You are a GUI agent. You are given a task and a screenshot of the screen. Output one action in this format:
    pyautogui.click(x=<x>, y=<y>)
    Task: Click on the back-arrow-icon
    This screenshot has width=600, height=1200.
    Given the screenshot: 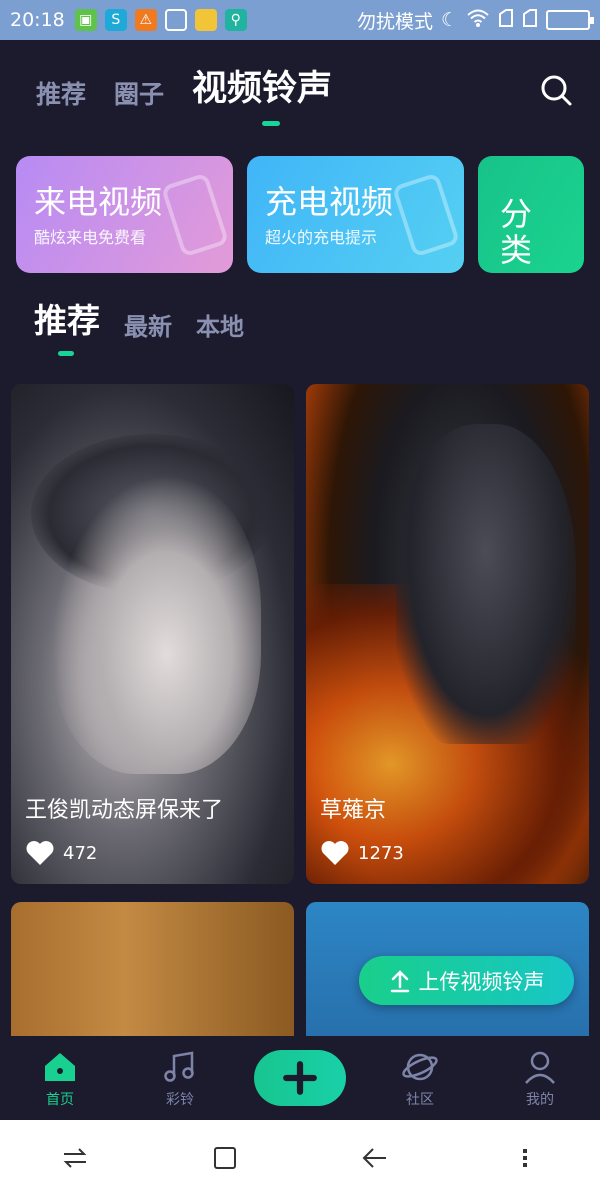 What is the action you would take?
    pyautogui.click(x=374, y=1158)
    